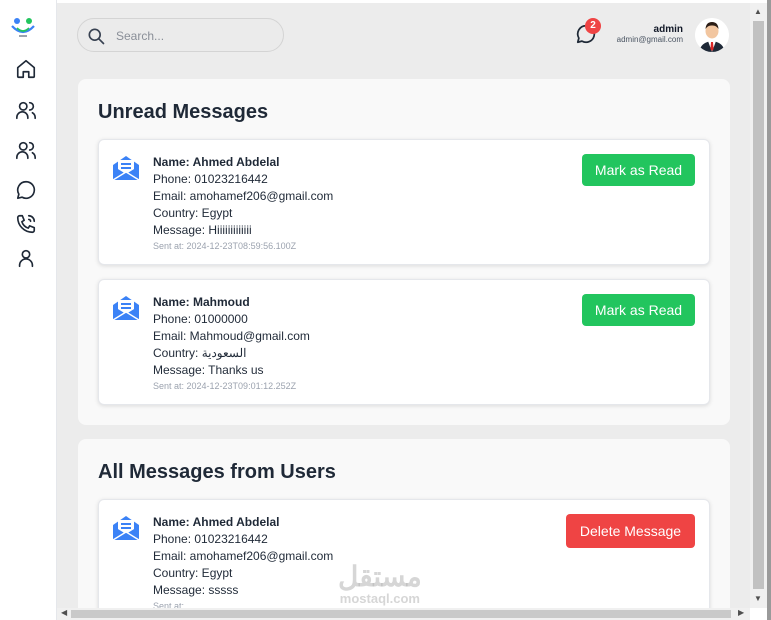  Describe the element at coordinates (630, 531) in the screenshot. I see `delete-message-button: Delete Message` at that location.